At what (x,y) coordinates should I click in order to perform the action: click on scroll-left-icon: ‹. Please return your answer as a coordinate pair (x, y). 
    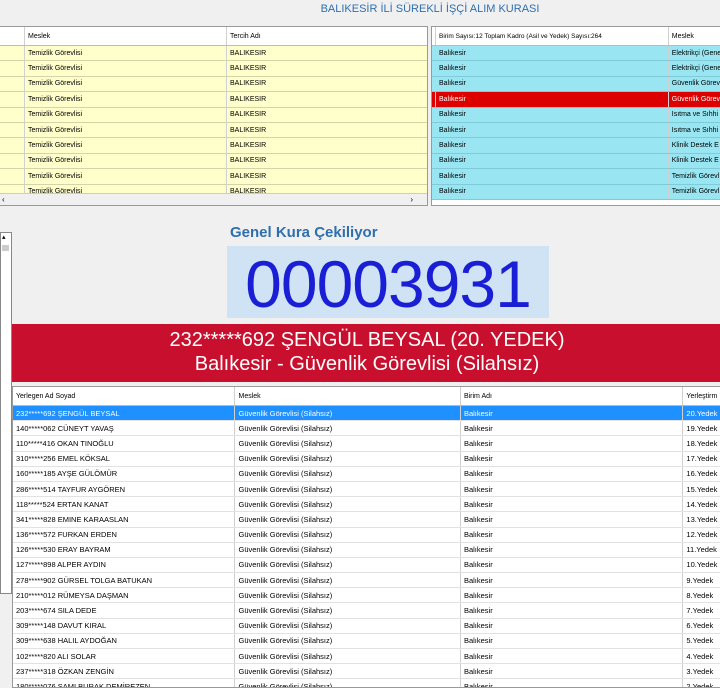
    Looking at the image, I should click on (3, 199).